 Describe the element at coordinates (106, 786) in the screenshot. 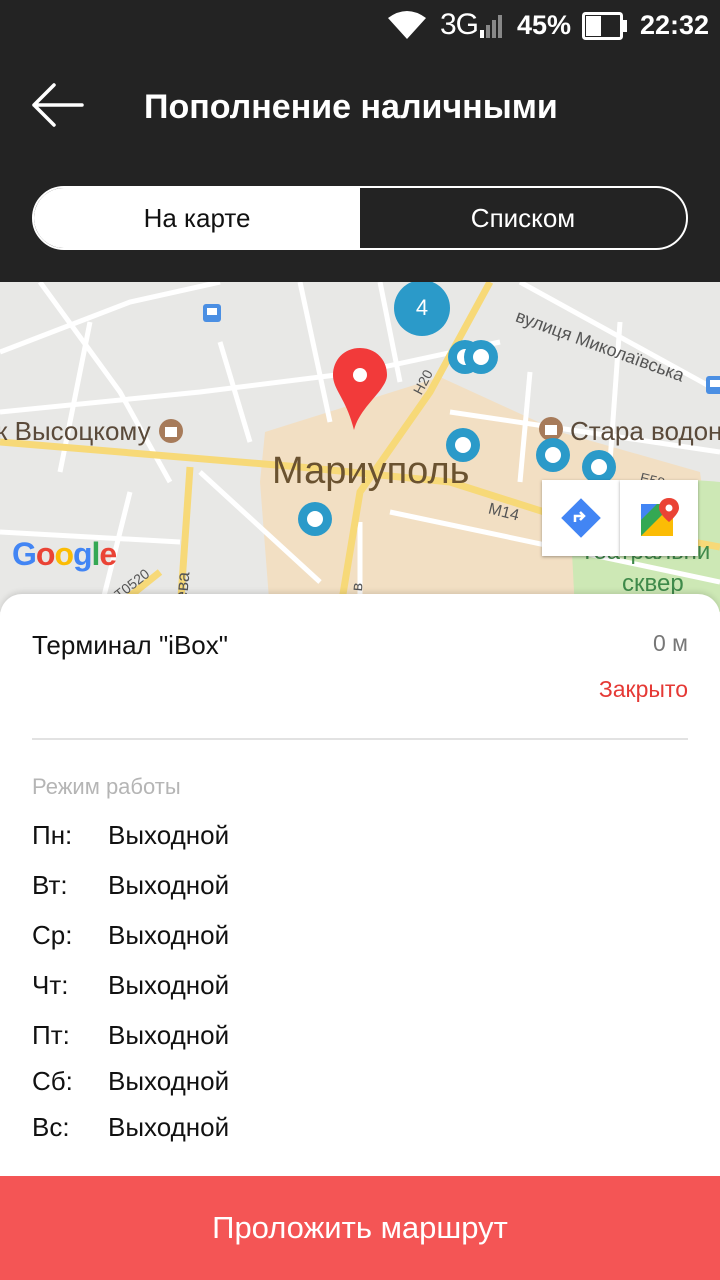

I see `hours-title: Режим работы` at that location.